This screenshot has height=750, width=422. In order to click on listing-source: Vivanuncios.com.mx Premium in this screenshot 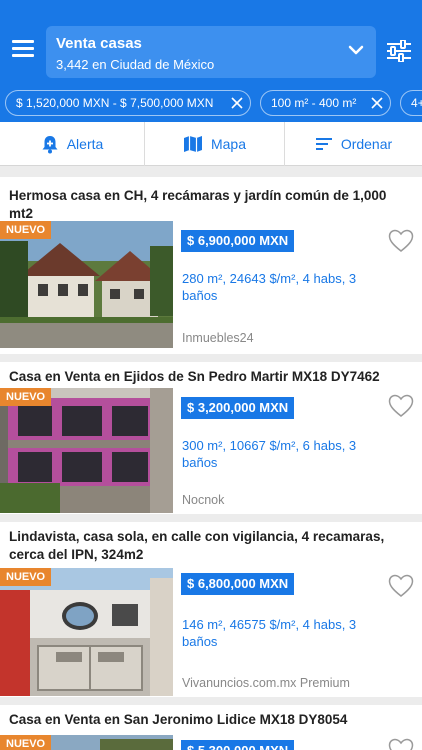, I will do `click(266, 683)`.